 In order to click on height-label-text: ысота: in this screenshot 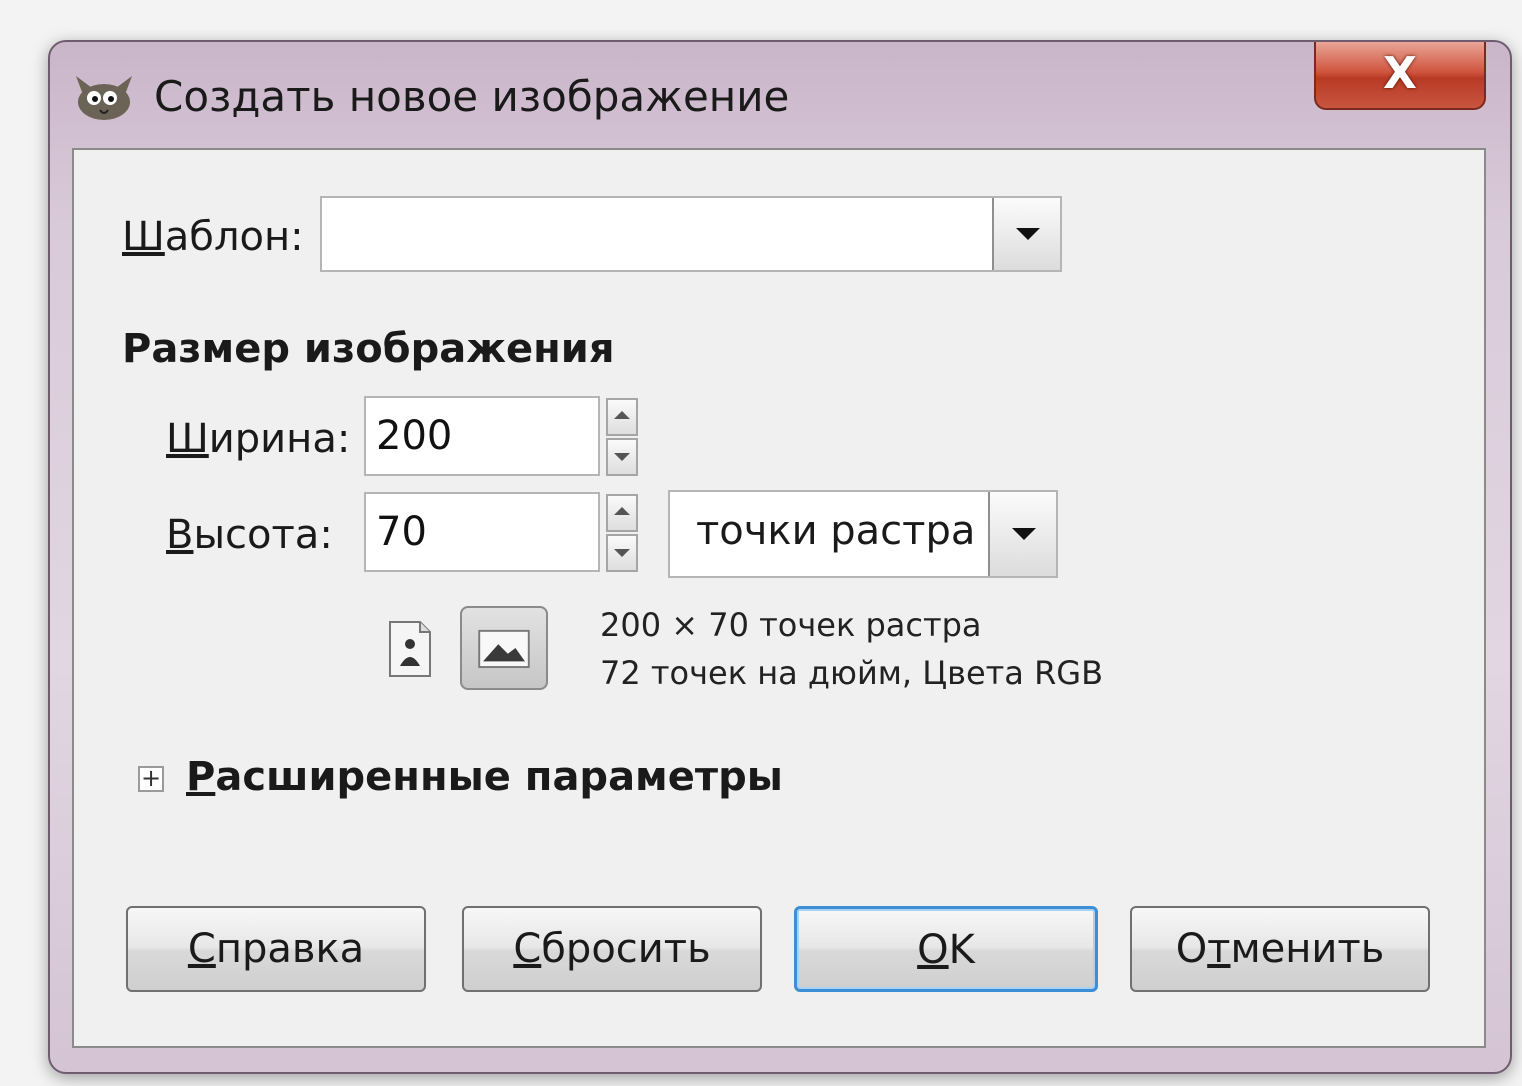, I will do `click(263, 535)`.